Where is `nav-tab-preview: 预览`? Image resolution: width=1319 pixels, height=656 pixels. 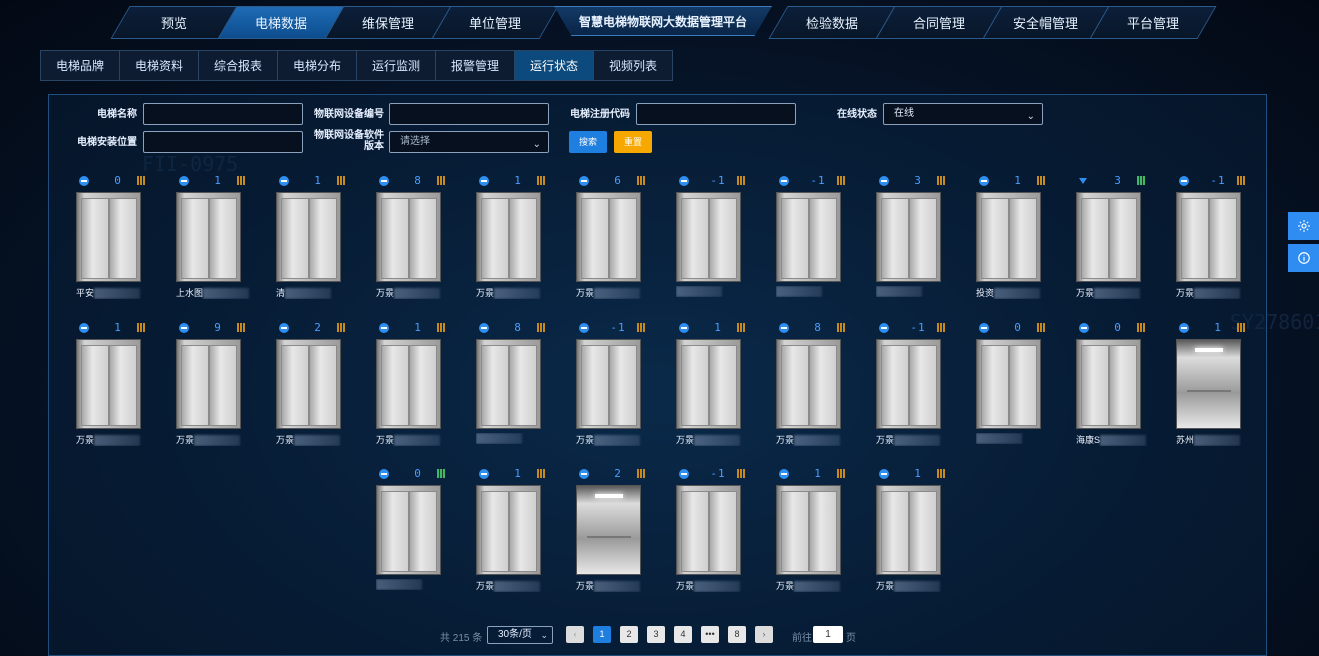
nav-tab-preview: 预览 is located at coordinates (174, 22).